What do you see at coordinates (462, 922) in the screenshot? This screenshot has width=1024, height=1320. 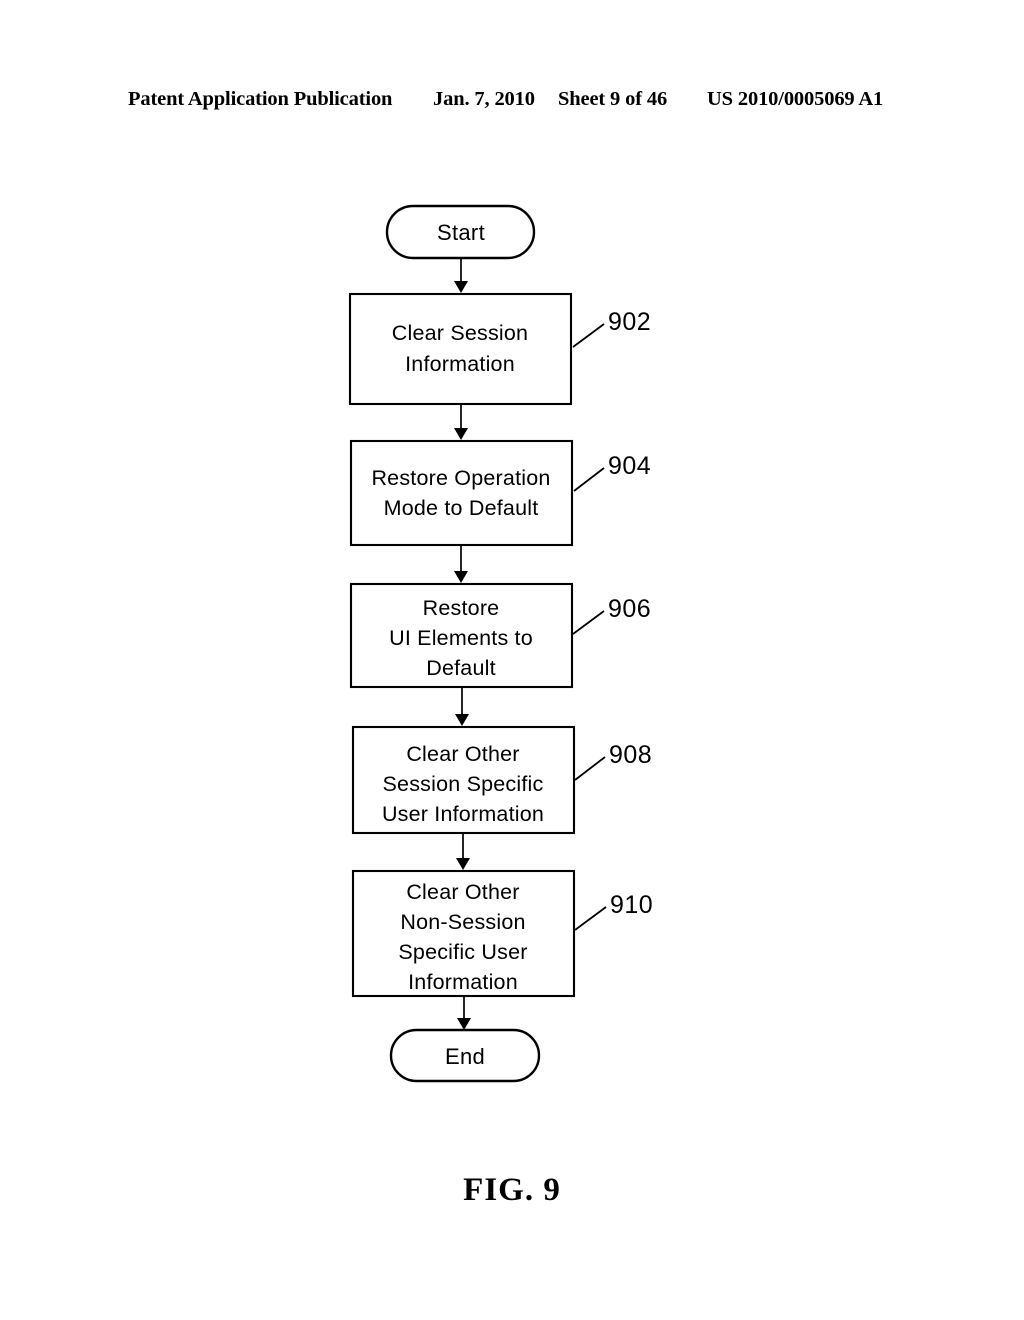 I see `flow-node-910-line-1: Non-Session` at bounding box center [462, 922].